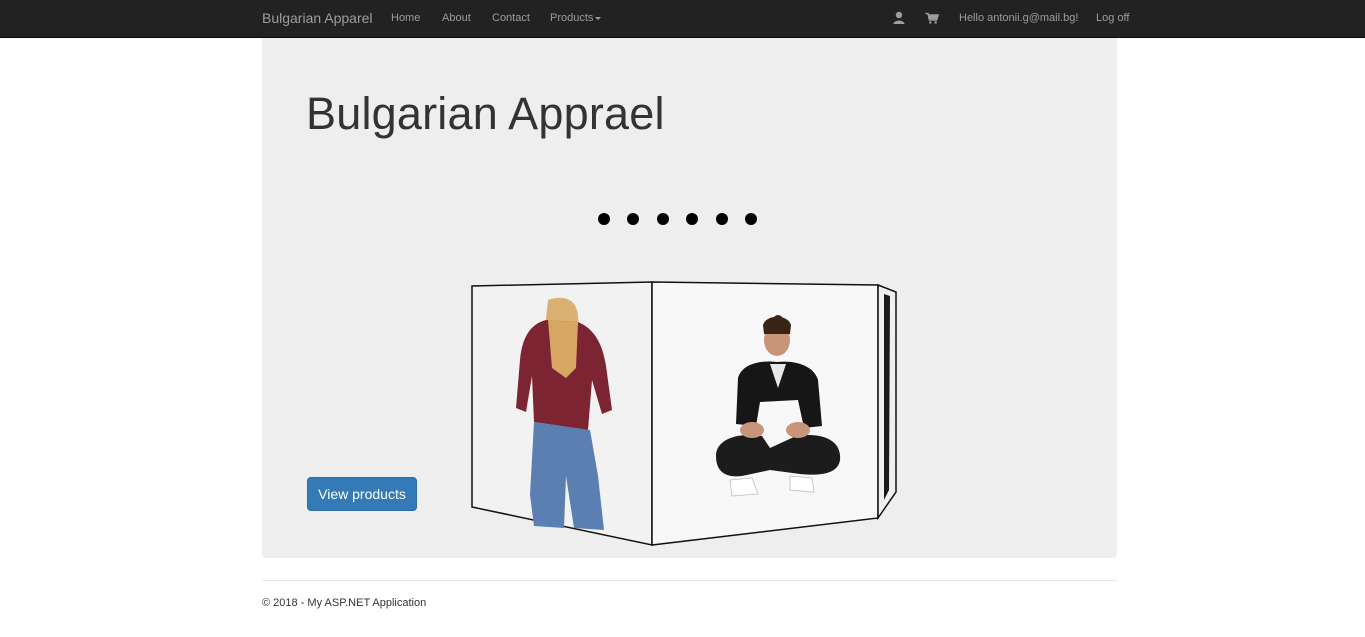 This screenshot has width=1365, height=637. I want to click on caret-down-icon, so click(598, 18).